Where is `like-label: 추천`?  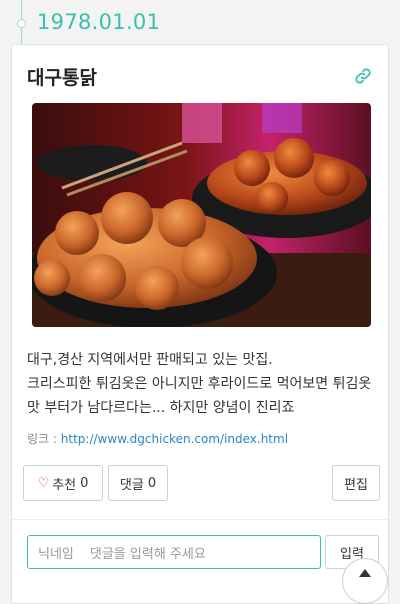
like-label: 추천 is located at coordinates (64, 485).